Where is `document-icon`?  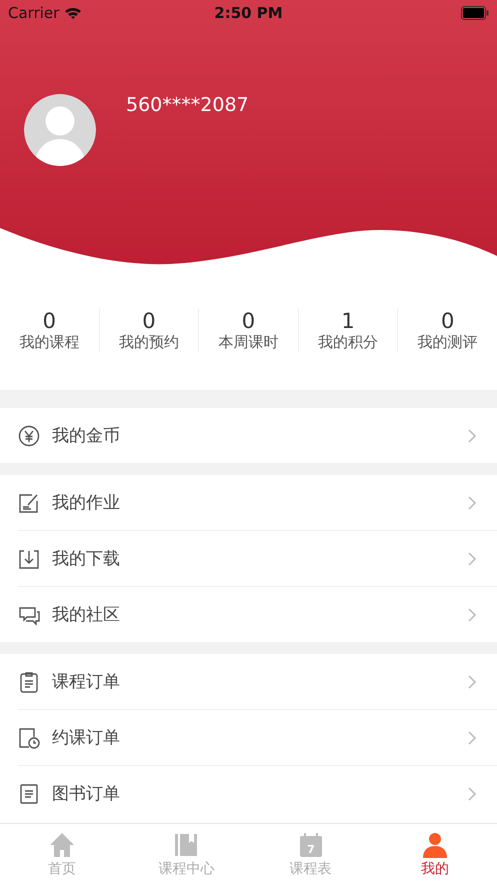
document-icon is located at coordinates (29, 793).